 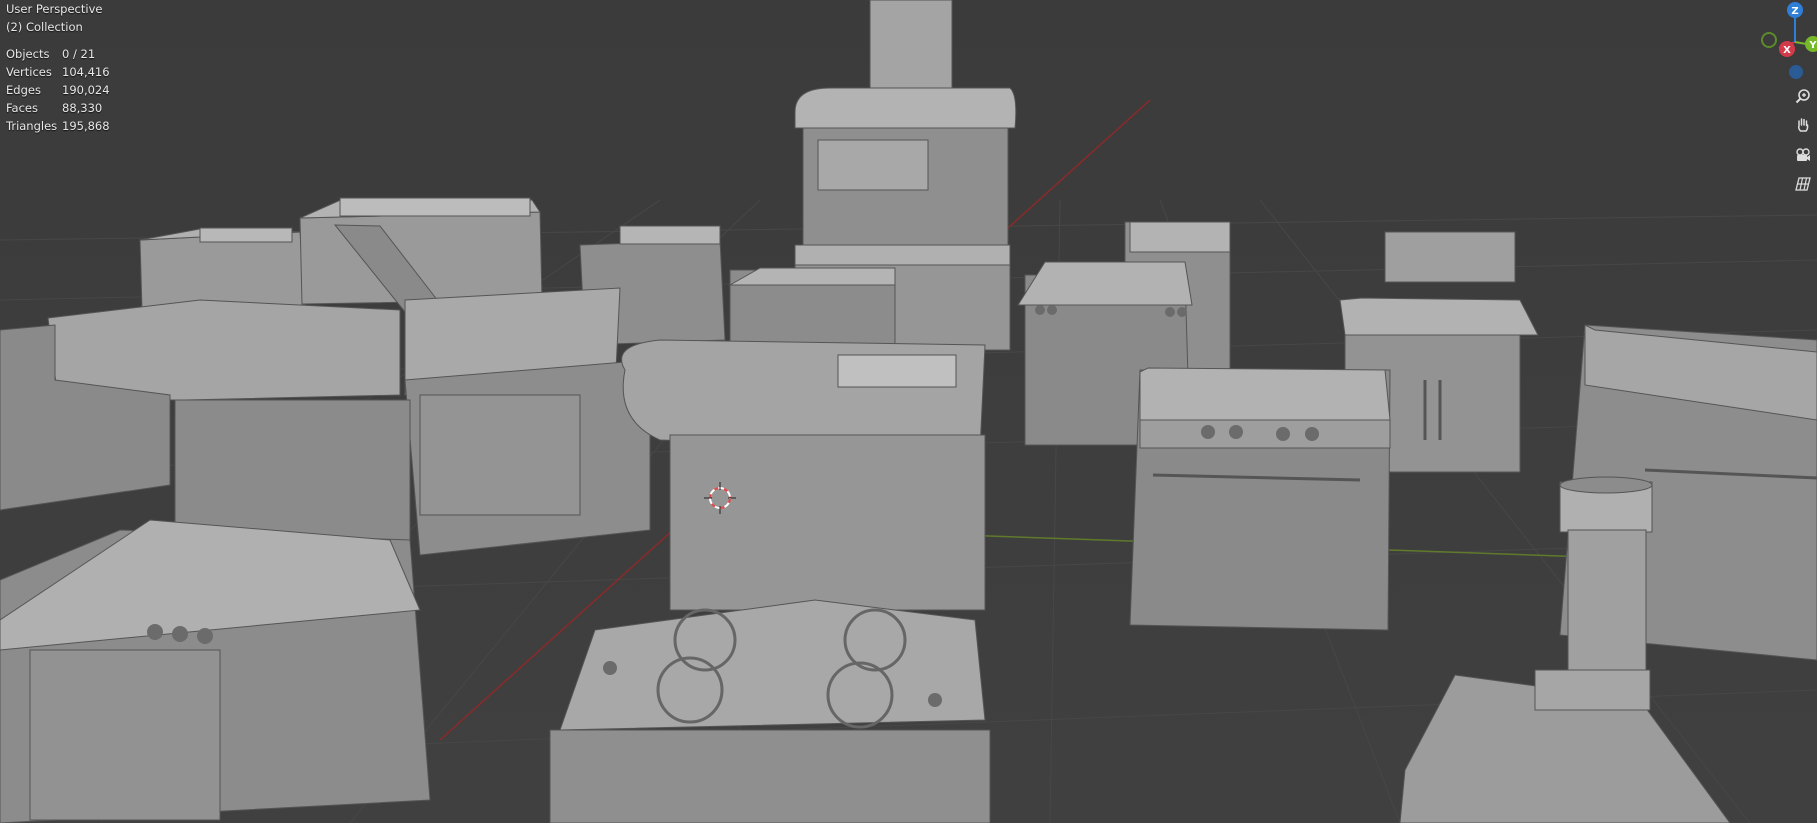 I want to click on camera-icon, so click(x=1803, y=154).